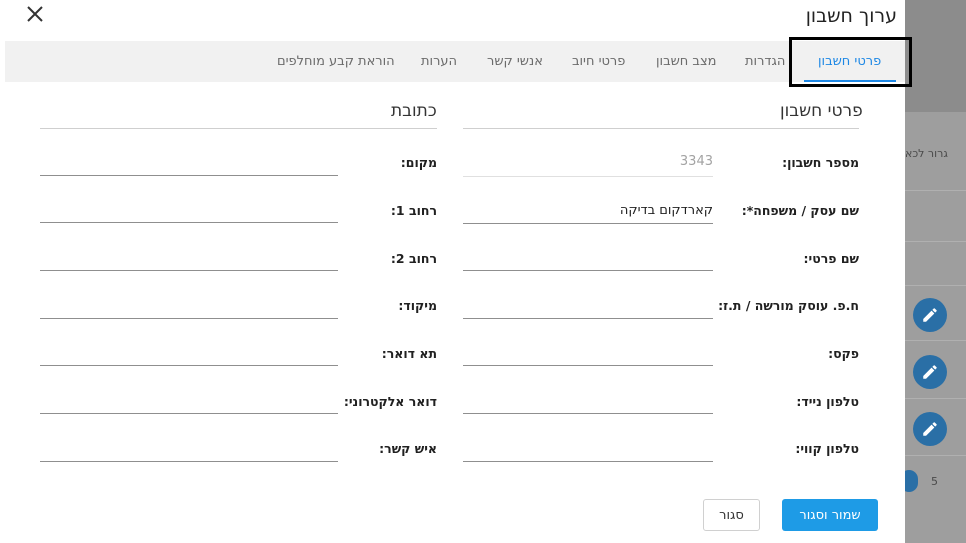 This screenshot has width=966, height=543. What do you see at coordinates (831, 258) in the screenshot?
I see `first-name-label: שם פרטי:` at bounding box center [831, 258].